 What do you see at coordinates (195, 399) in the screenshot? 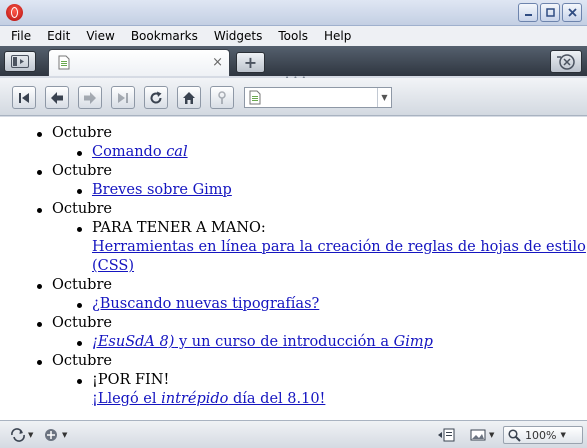
I see `link-text-italic: intrépido` at bounding box center [195, 399].